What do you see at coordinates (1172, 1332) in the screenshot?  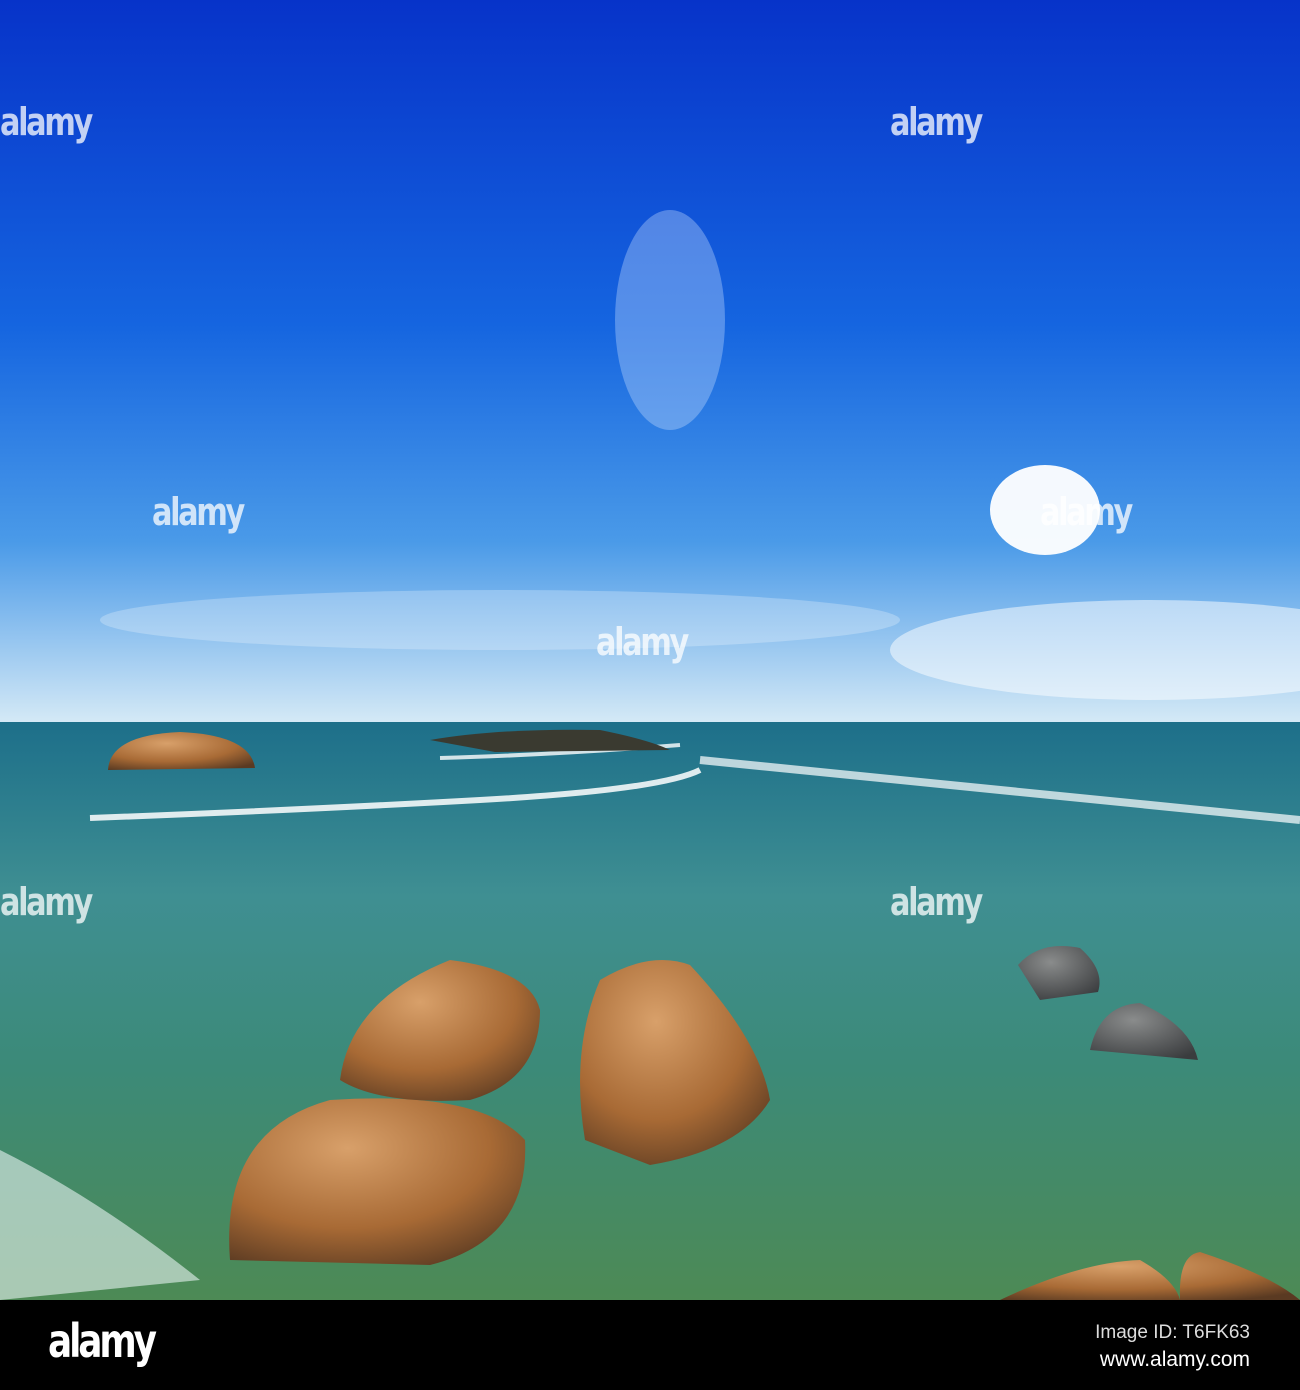 I see `image-id: Image ID: T6FK63` at bounding box center [1172, 1332].